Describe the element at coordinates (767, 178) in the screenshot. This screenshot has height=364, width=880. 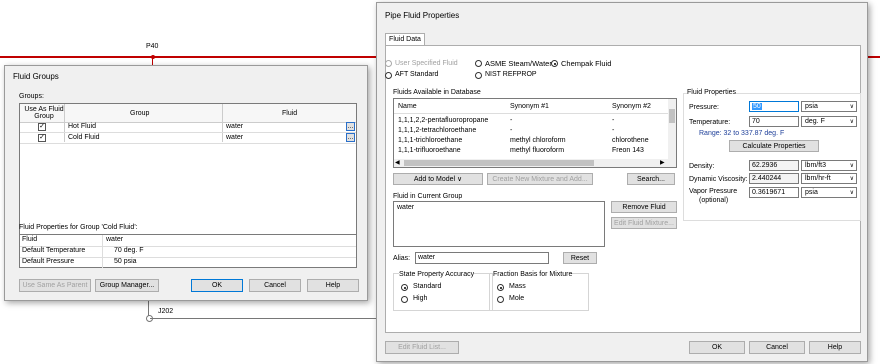
I see `viscosity-value: 2.440244` at that location.